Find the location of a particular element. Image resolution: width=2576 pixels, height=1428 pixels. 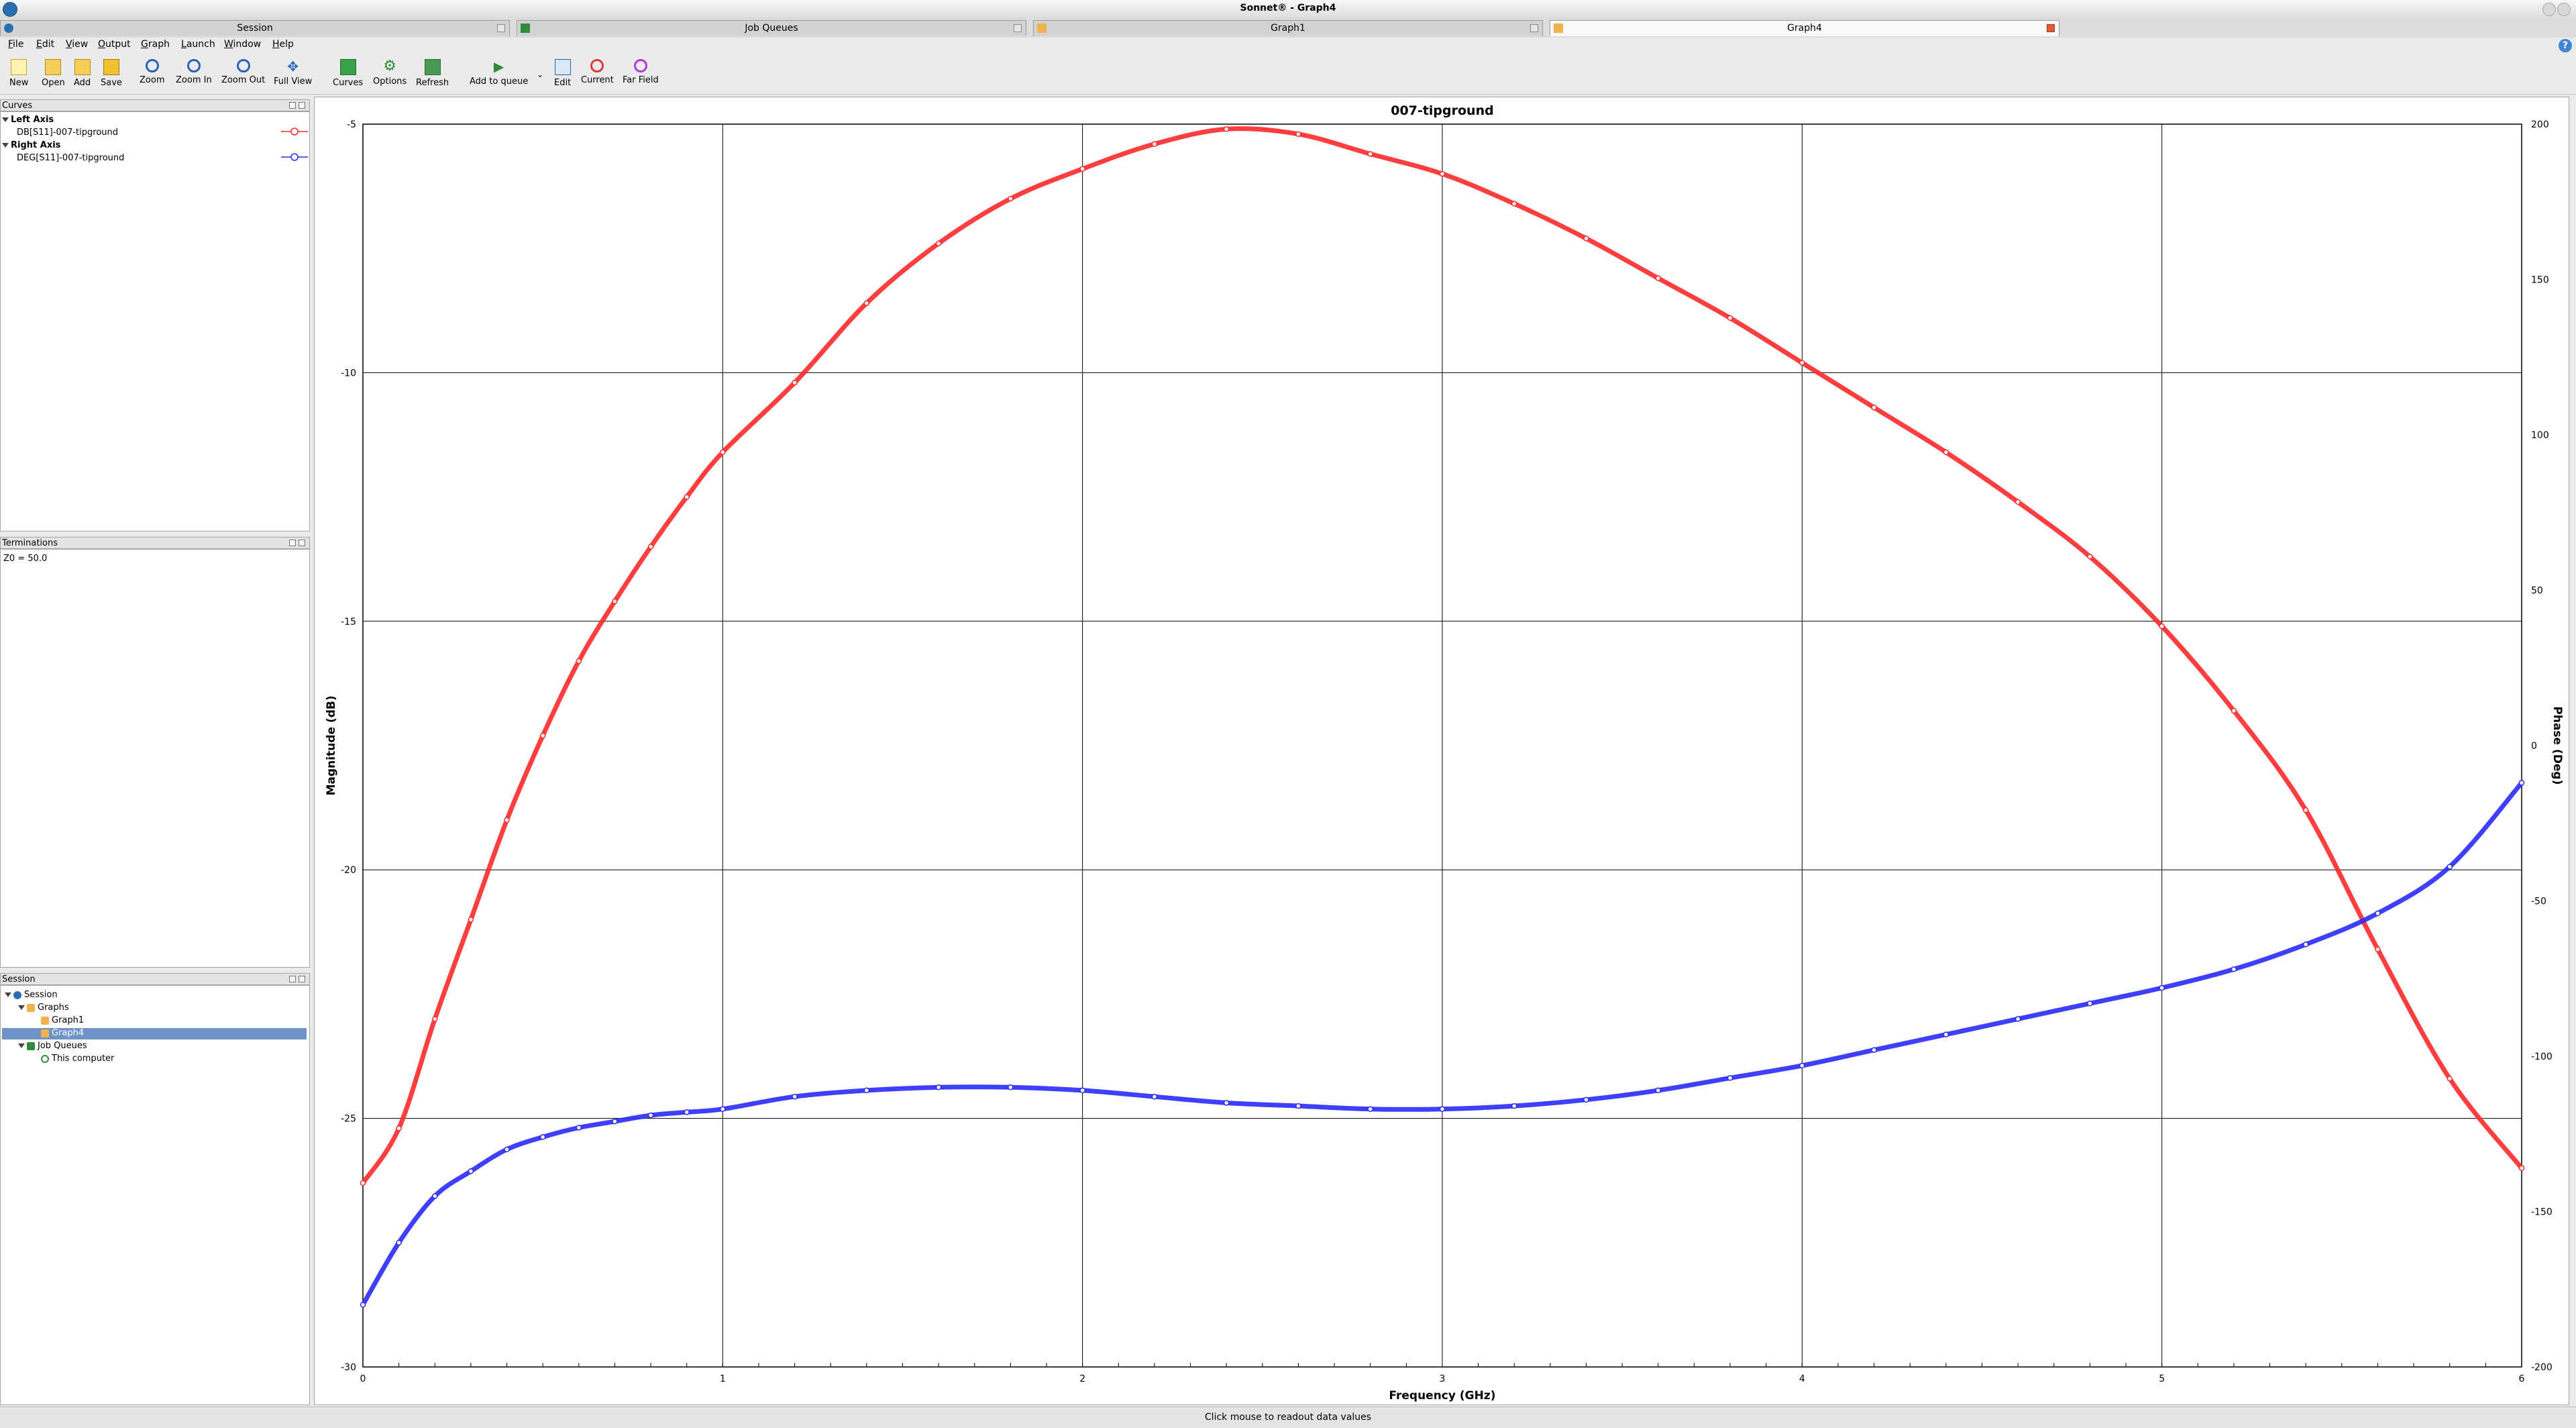

left-axis-node: Left Axis is located at coordinates (28, 120).